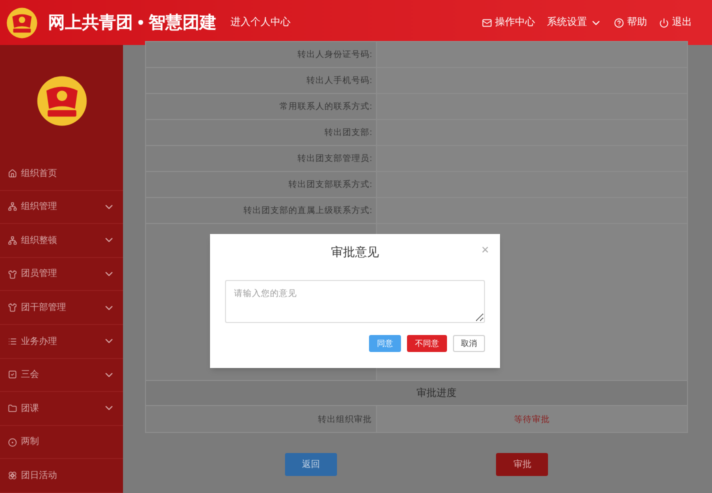 This screenshot has width=712, height=493. I want to click on sidebar-item: 团员管理, so click(61, 275).